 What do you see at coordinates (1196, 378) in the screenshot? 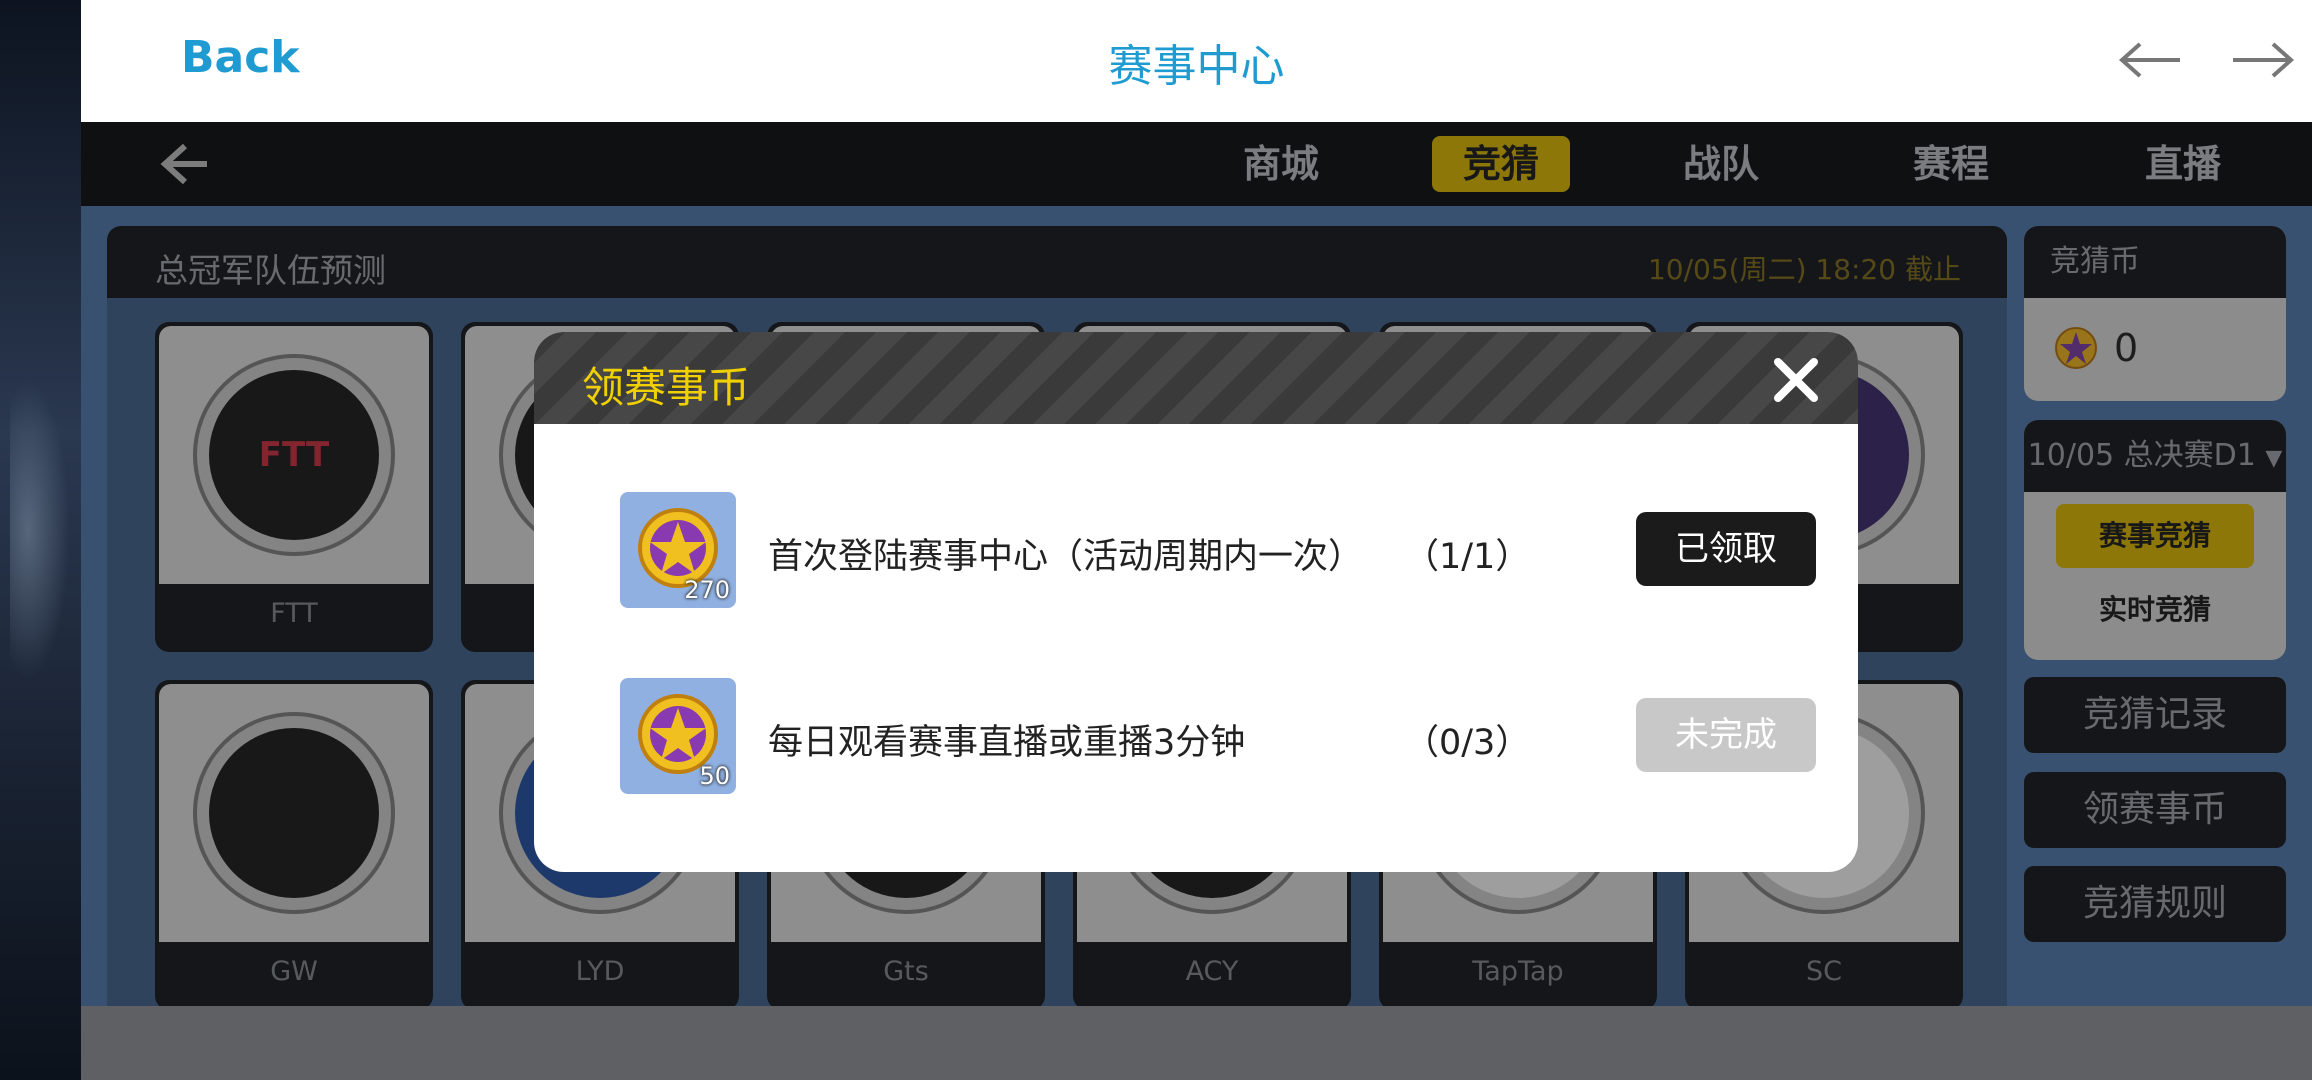
I see `modal-header: 领赛事币` at bounding box center [1196, 378].